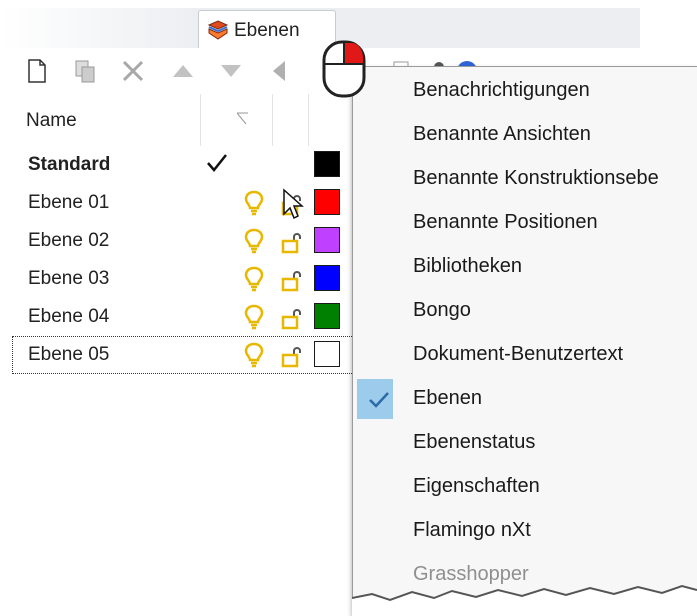 This screenshot has width=697, height=616. I want to click on mouse-pointer-icon, so click(293, 204).